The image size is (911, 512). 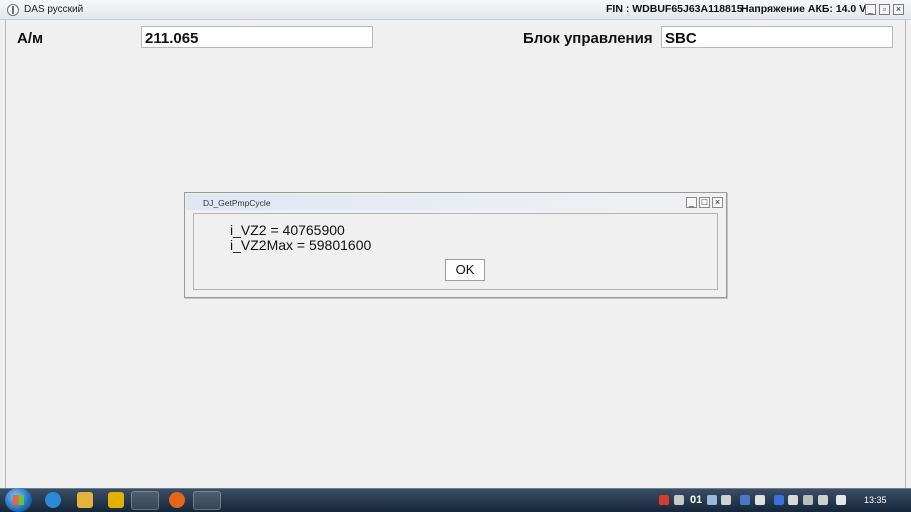 What do you see at coordinates (704, 202) in the screenshot?
I see `dialog-maximize-button: □` at bounding box center [704, 202].